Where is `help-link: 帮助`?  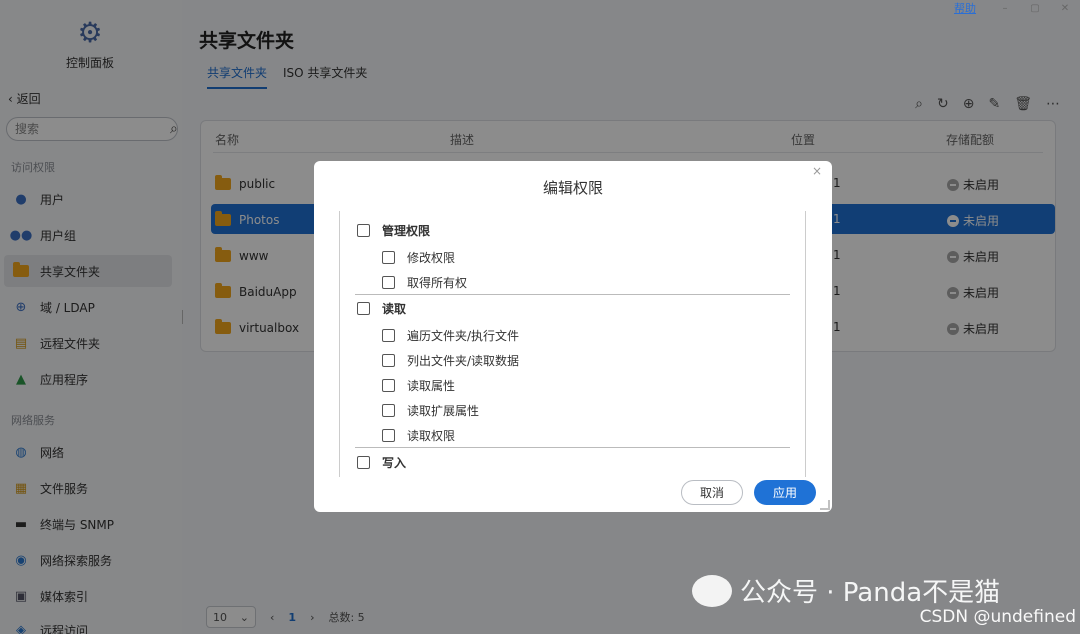 help-link: 帮助 is located at coordinates (965, 8).